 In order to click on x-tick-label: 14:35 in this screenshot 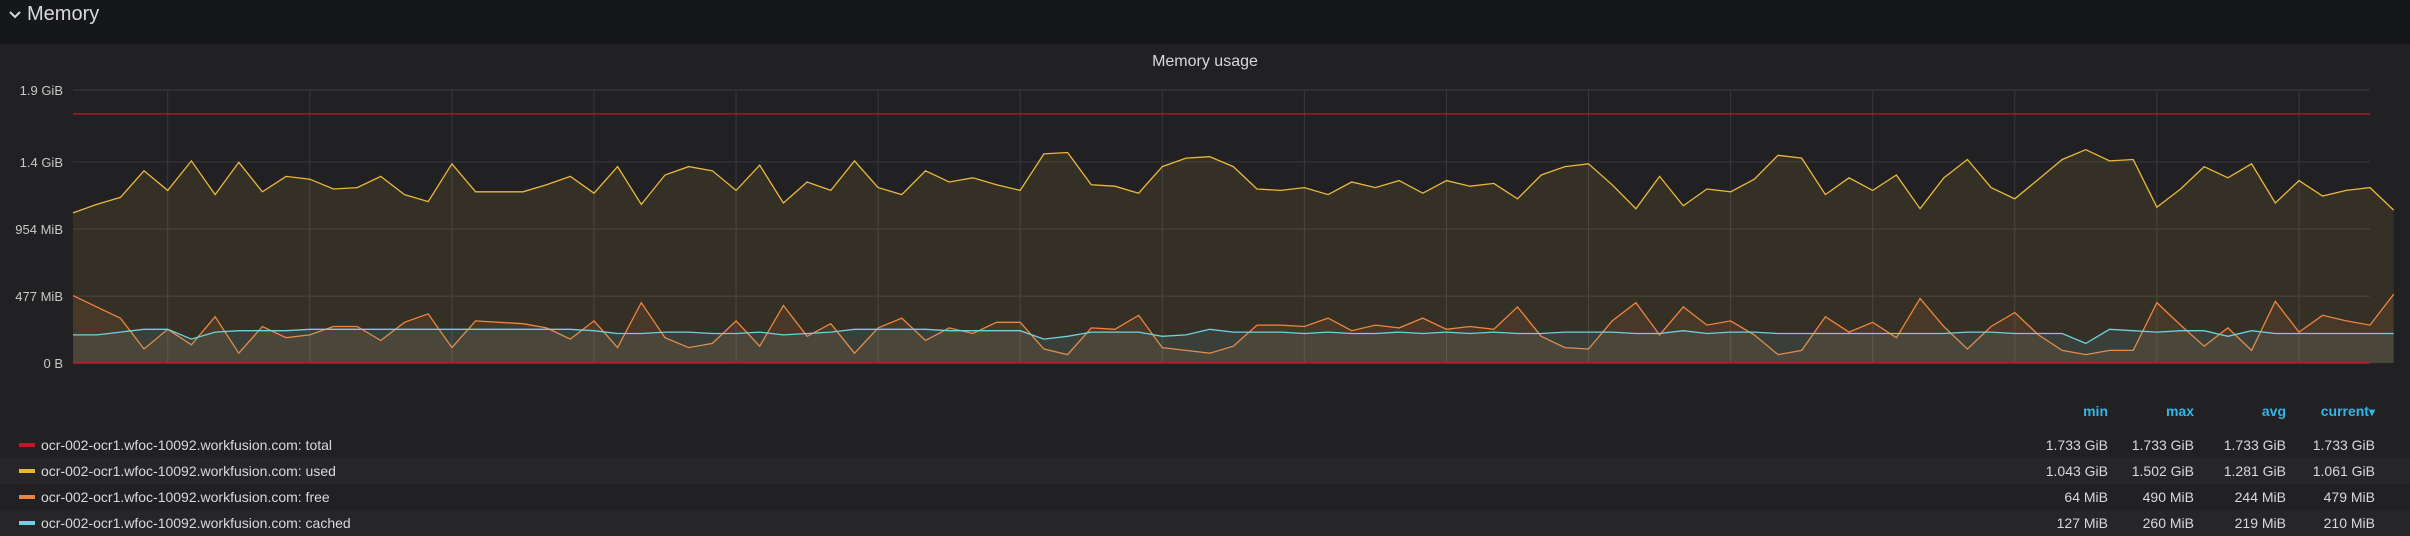, I will do `click(452, 373)`.